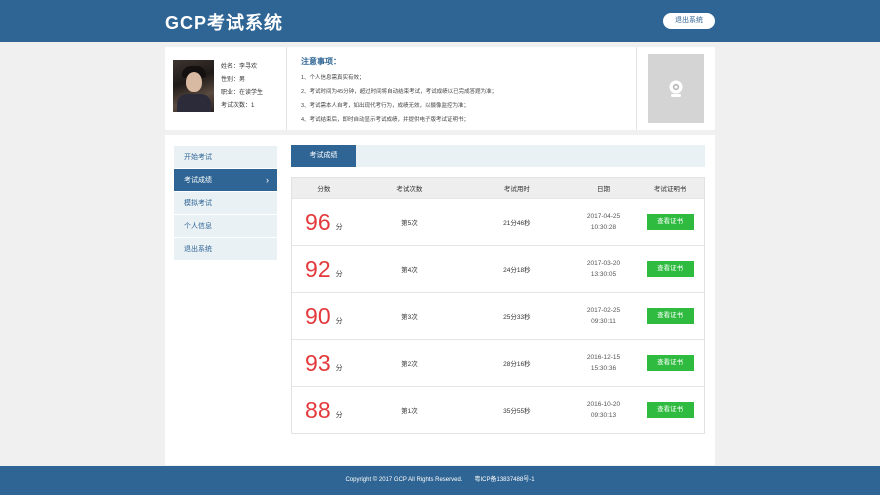  I want to click on score-cell: 92 分, so click(324, 269).